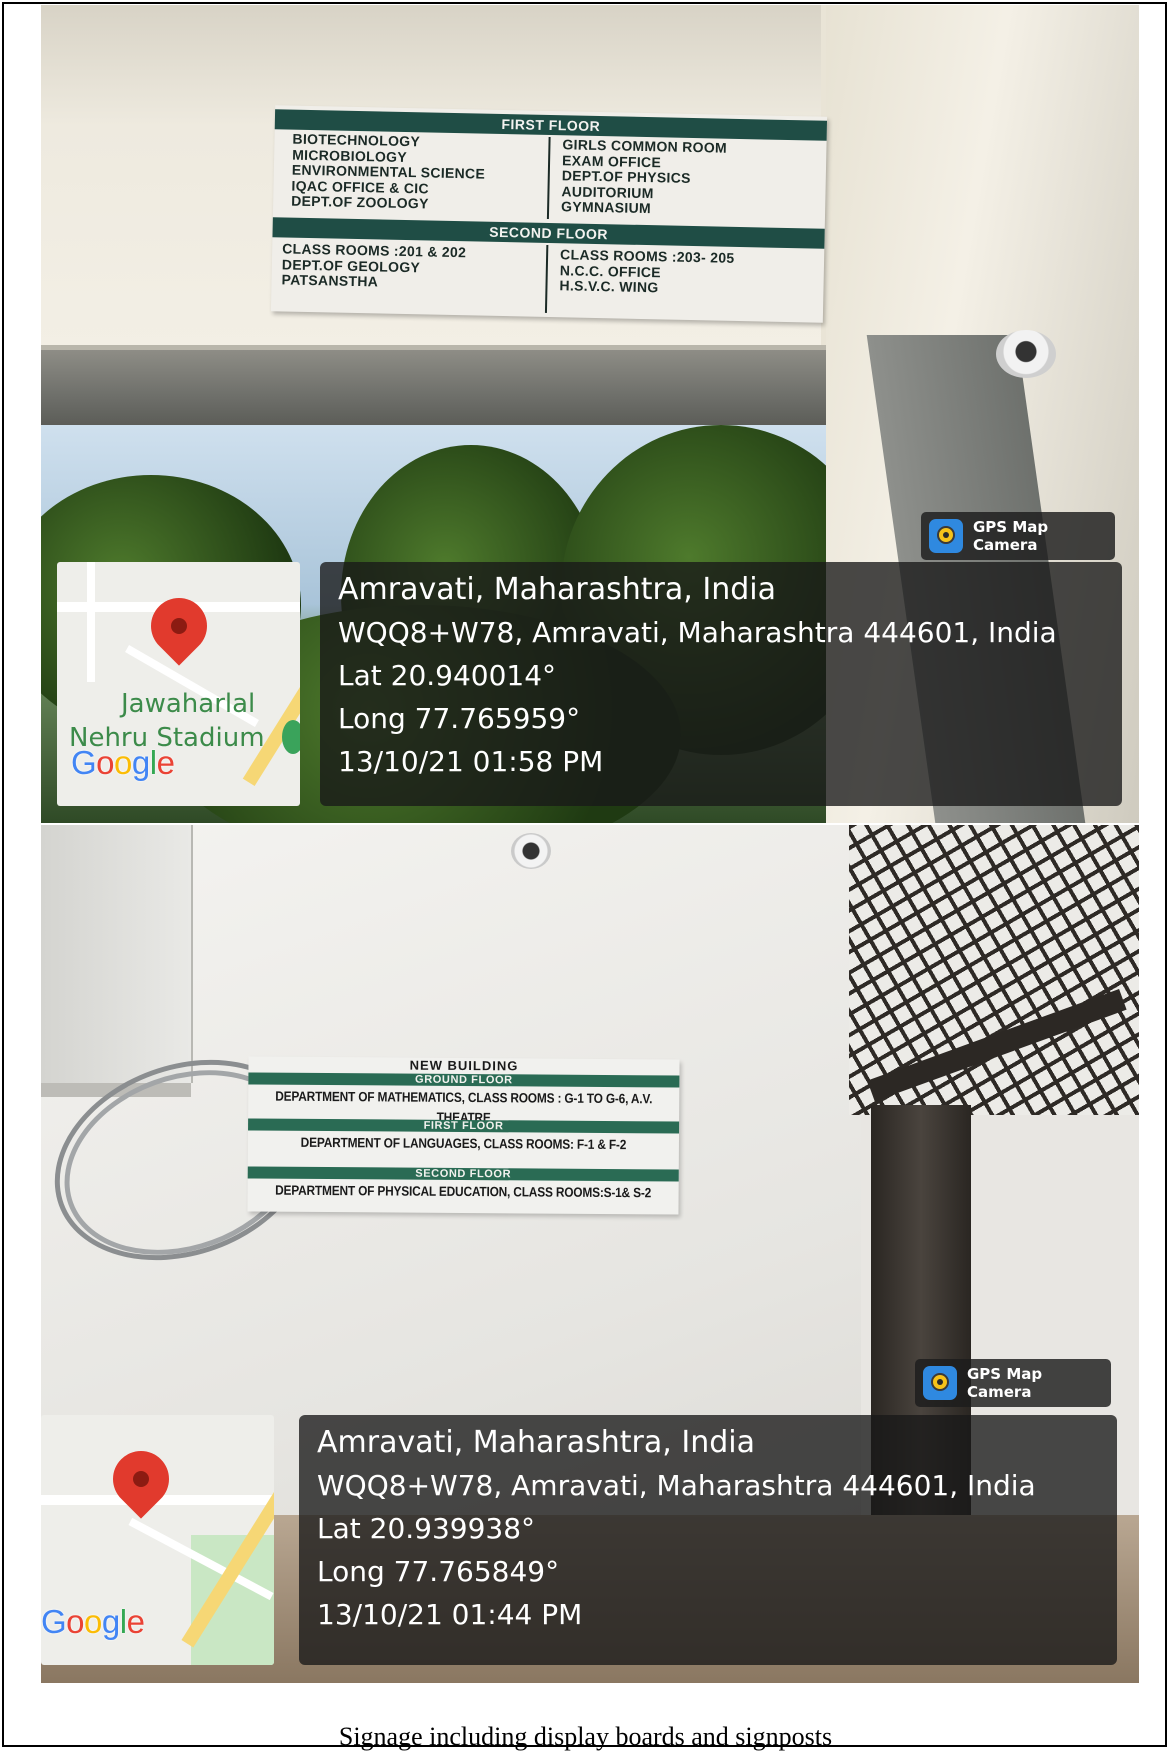  I want to click on timestamp-text: 13/10/21 01:58 PM, so click(471, 761).